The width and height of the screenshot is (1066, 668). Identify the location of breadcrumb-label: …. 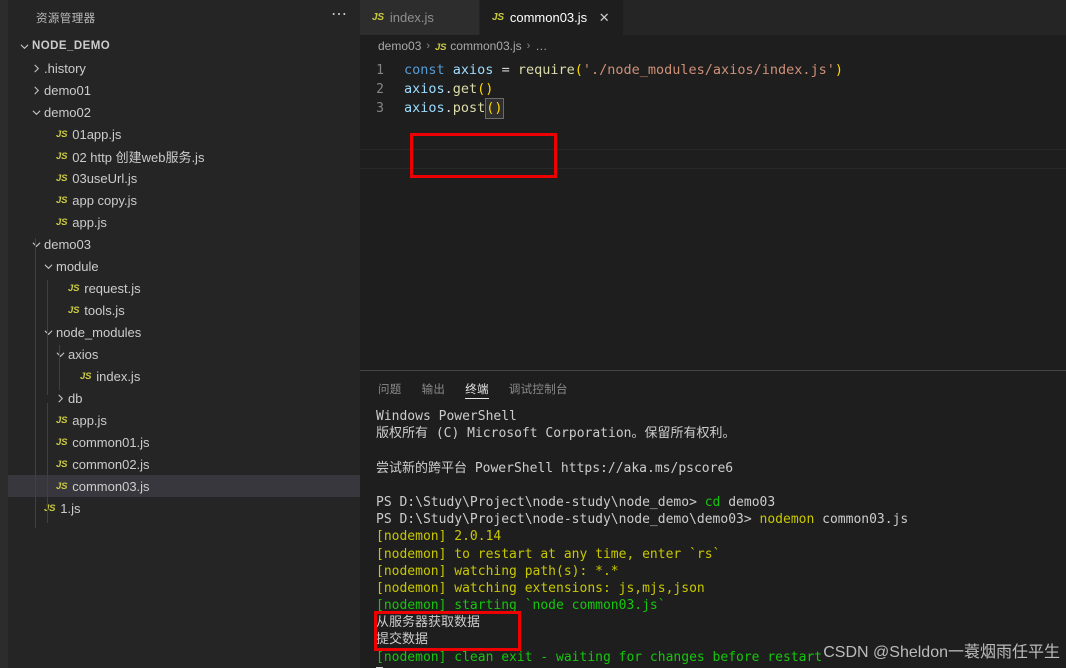
(541, 46).